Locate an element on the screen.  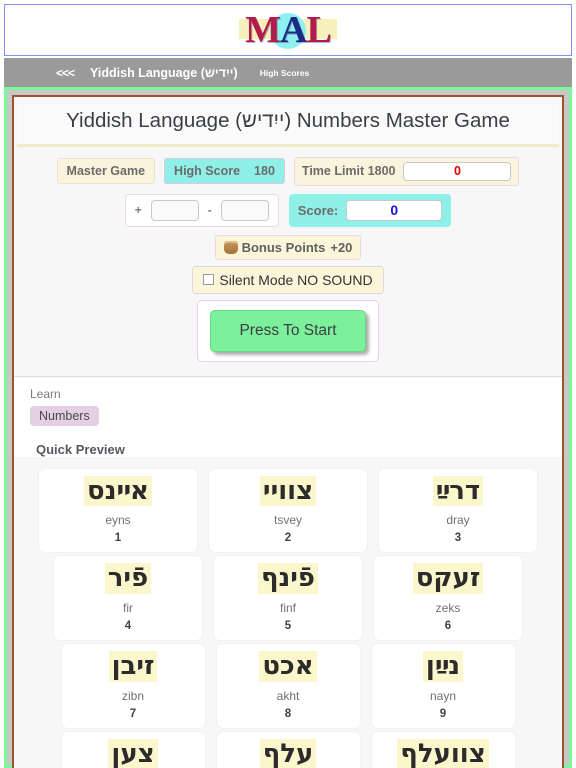
time-limit-label: Time Limit 1800 is located at coordinates (348, 171).